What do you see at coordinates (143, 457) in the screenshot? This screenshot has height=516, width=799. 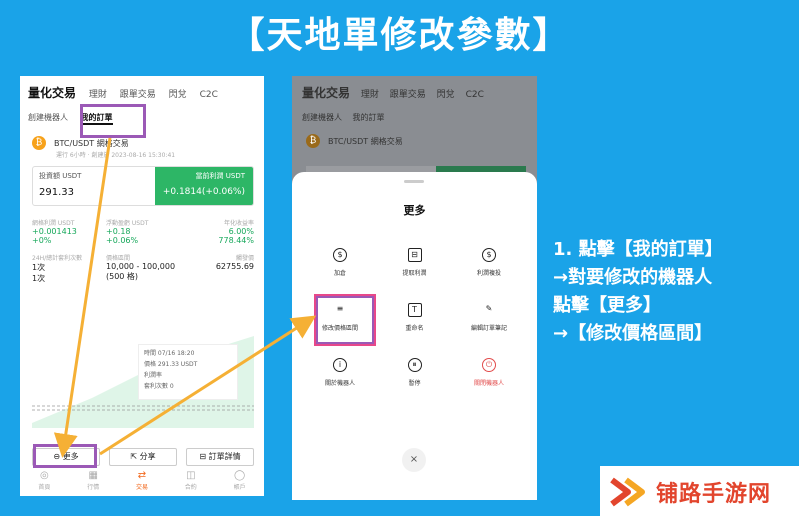 I see `share-button: ⇱ 分享` at bounding box center [143, 457].